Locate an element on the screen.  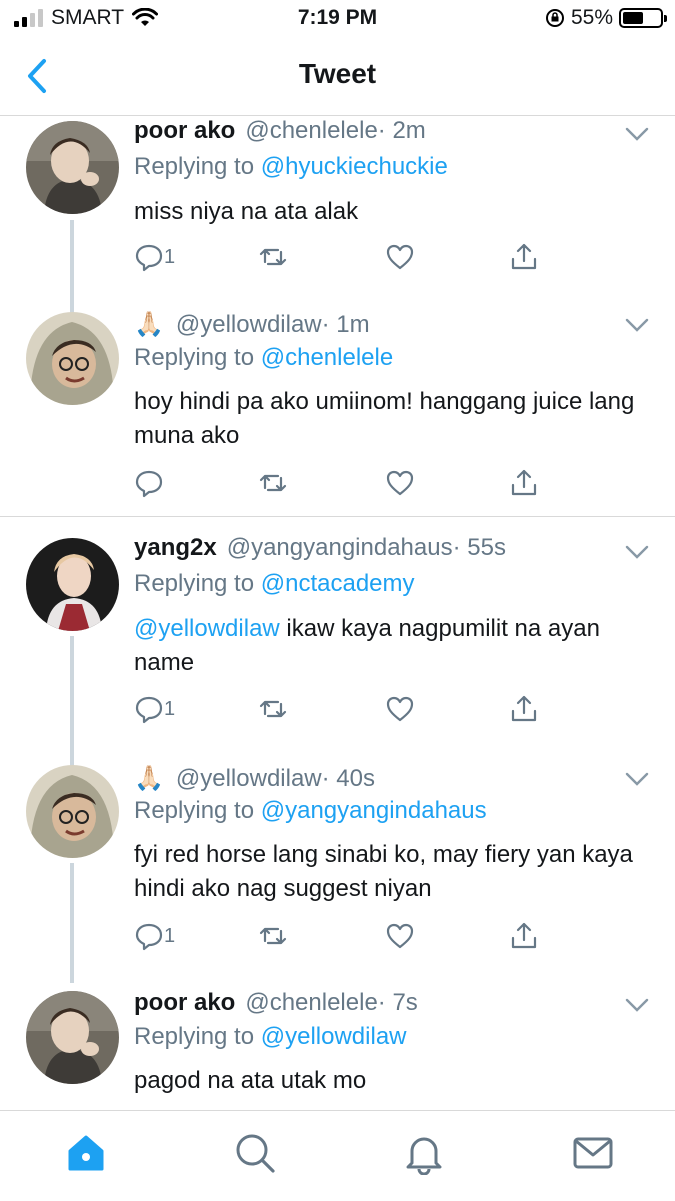
replying-to-mention: @hyuckiechuckie is located at coordinates (354, 166).